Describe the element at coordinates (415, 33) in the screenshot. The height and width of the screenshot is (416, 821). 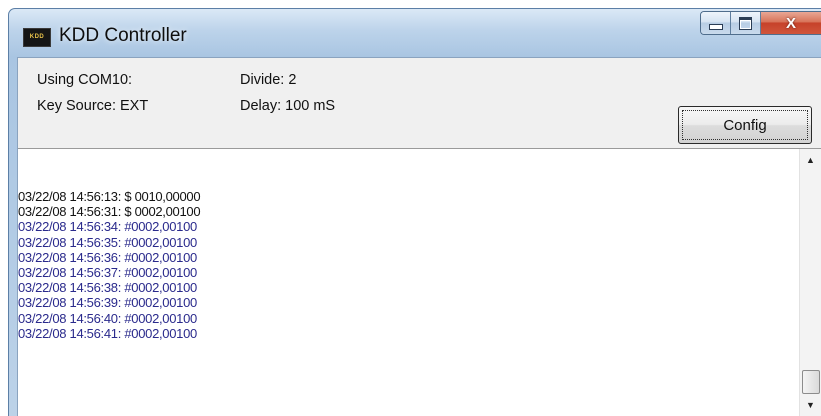
I see `title-bar: KDD KDD Controller X` at that location.